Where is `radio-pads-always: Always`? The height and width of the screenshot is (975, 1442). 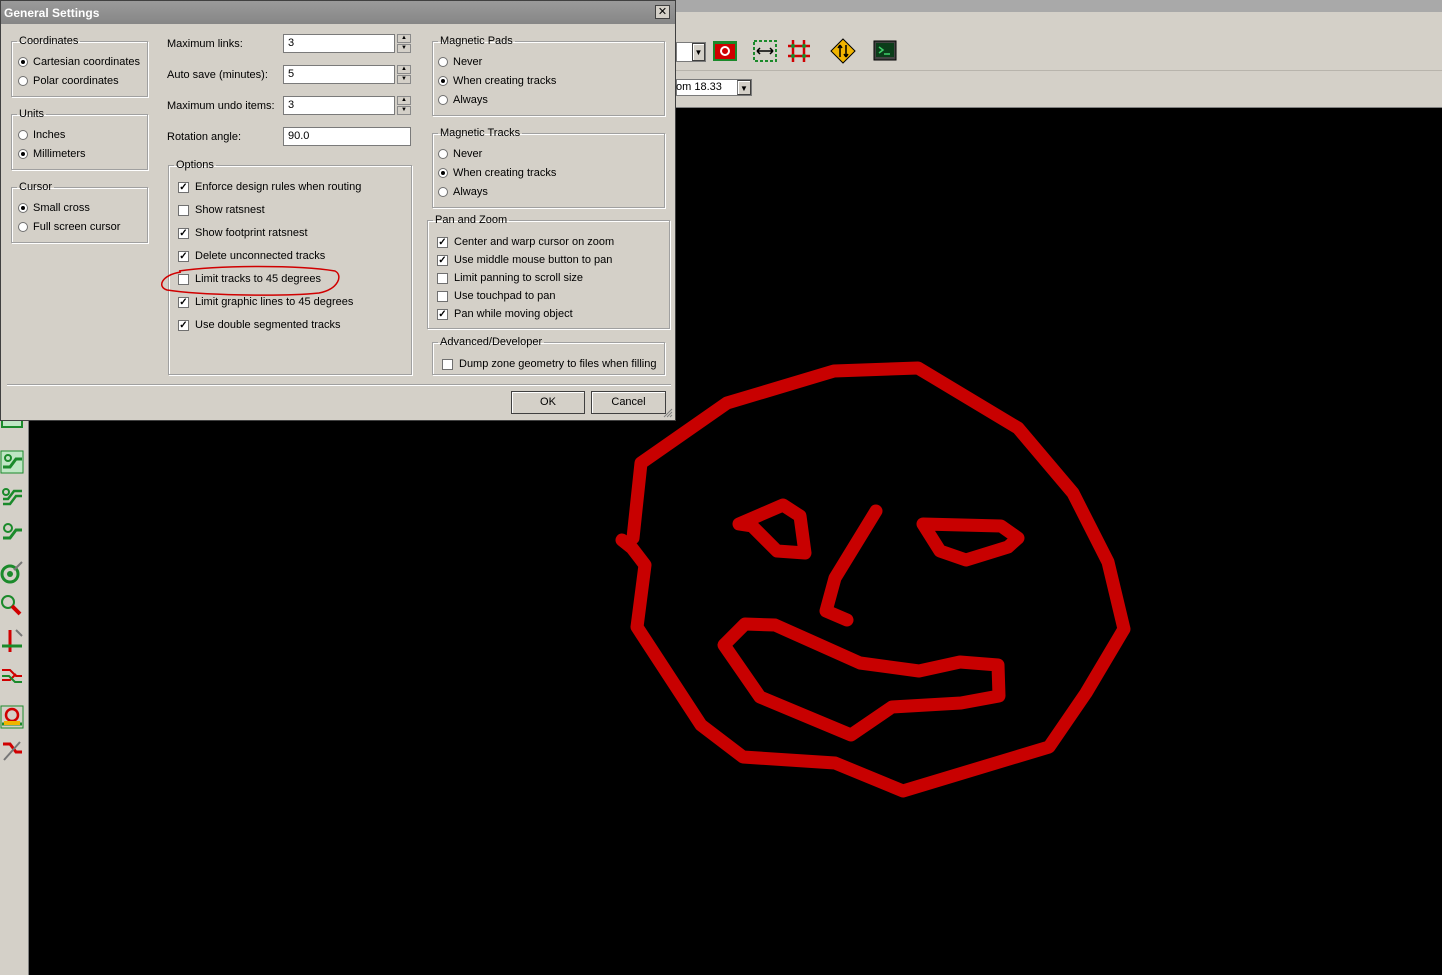 radio-pads-always: Always is located at coordinates (463, 100).